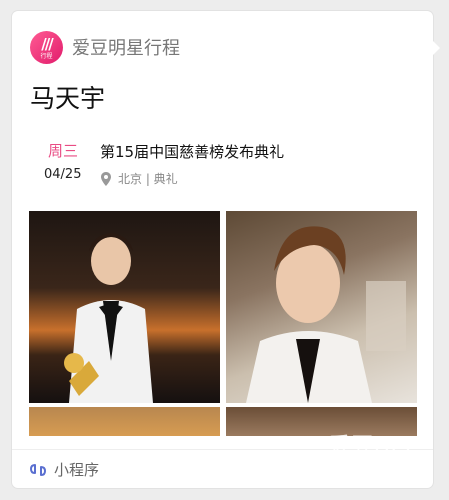 The image size is (449, 500). I want to click on event-location-text: 北京 | 典礼, so click(148, 179).